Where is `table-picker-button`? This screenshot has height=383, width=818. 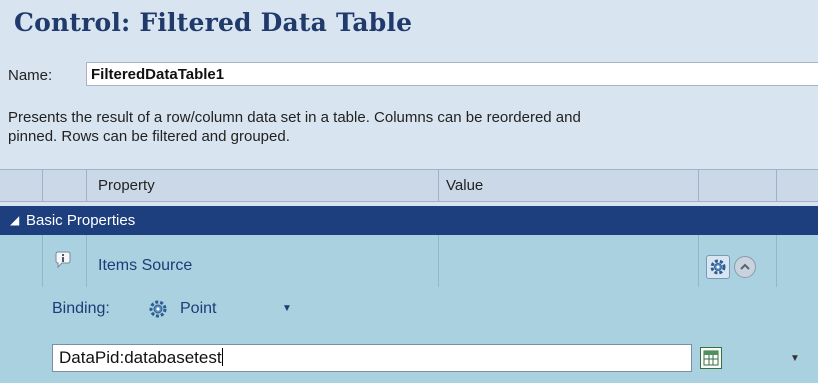 table-picker-button is located at coordinates (711, 358).